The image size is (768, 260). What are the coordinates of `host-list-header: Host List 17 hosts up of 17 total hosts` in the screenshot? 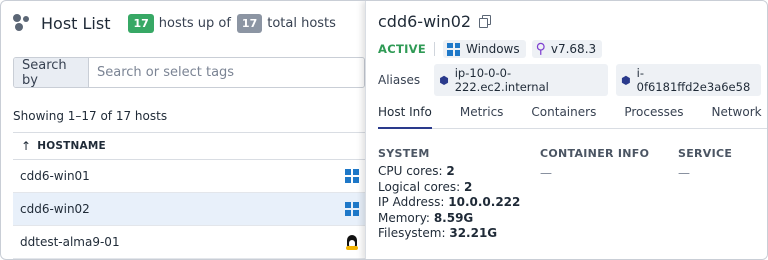 It's located at (177, 23).